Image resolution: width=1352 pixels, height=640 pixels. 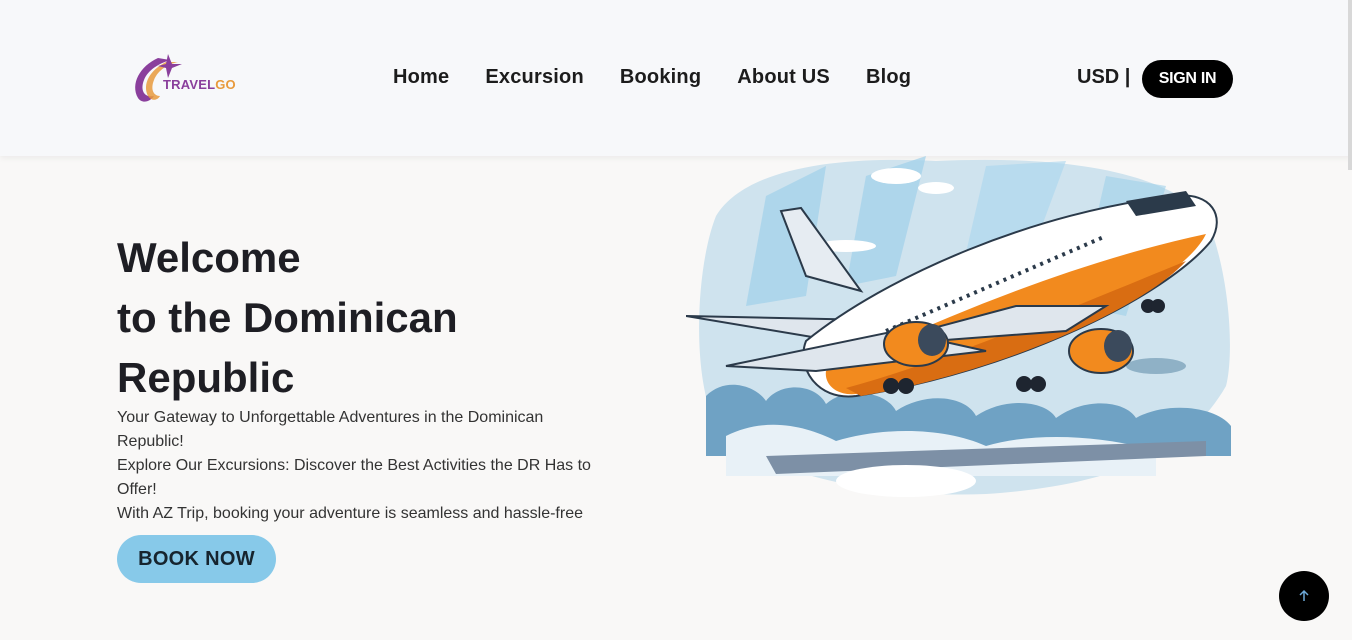 I want to click on travelgo-logo: TRAVELGO, so click(x=183, y=78).